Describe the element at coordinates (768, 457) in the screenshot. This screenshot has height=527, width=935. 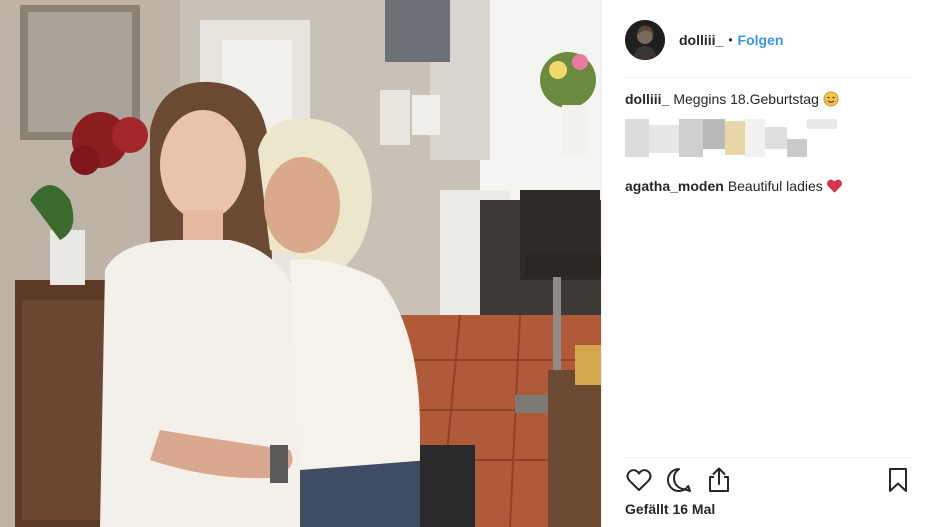
I see `actions-divider` at that location.